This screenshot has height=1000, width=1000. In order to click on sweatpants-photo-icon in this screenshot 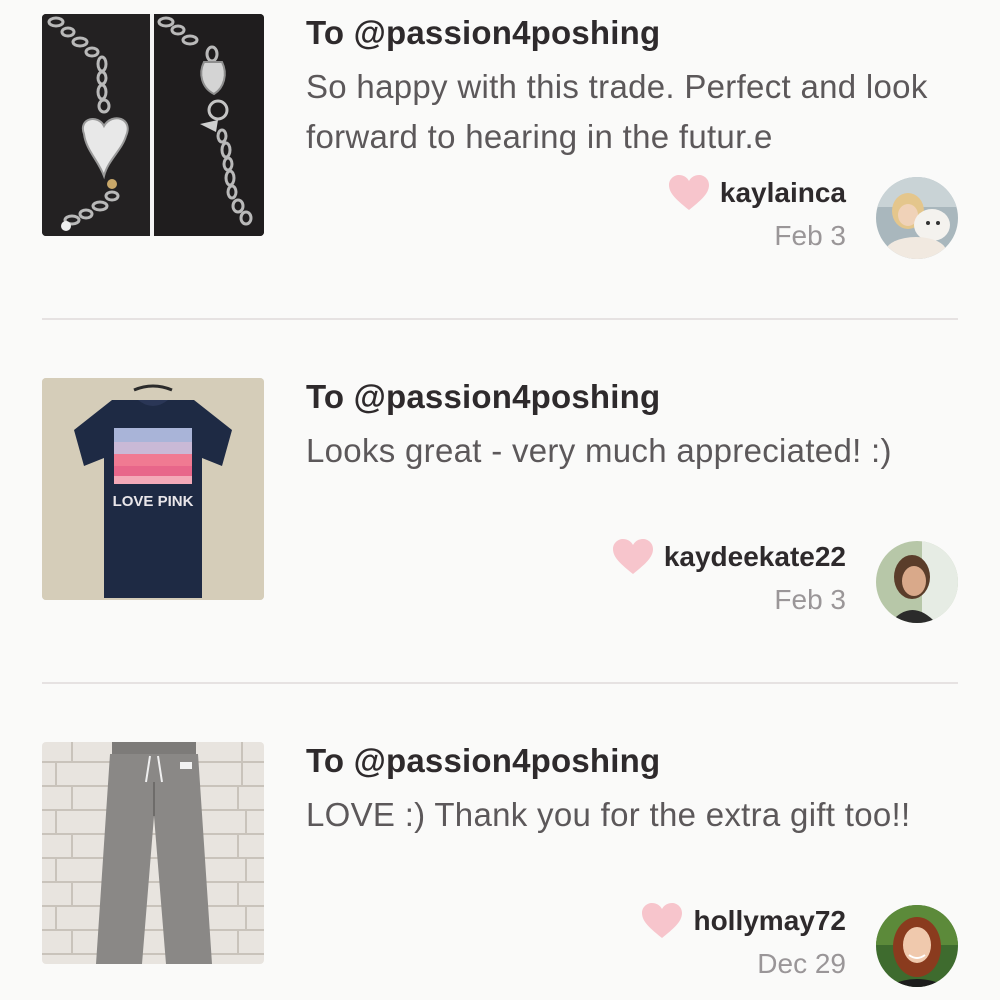, I will do `click(153, 853)`.